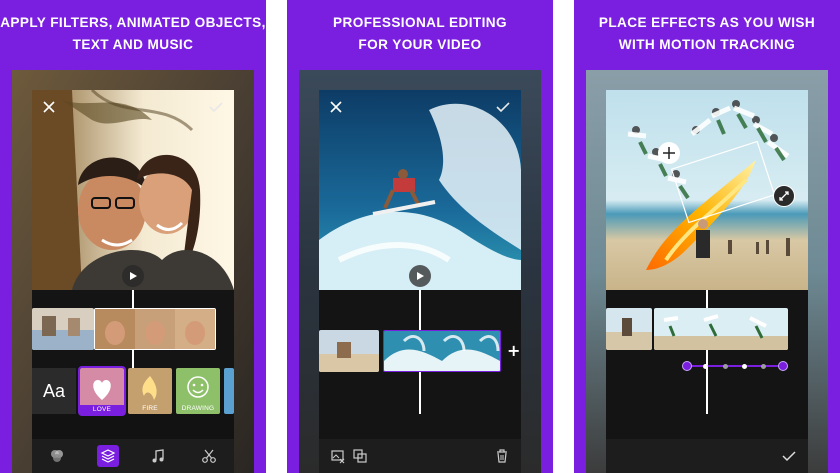  I want to click on couple-photo, so click(133, 190).